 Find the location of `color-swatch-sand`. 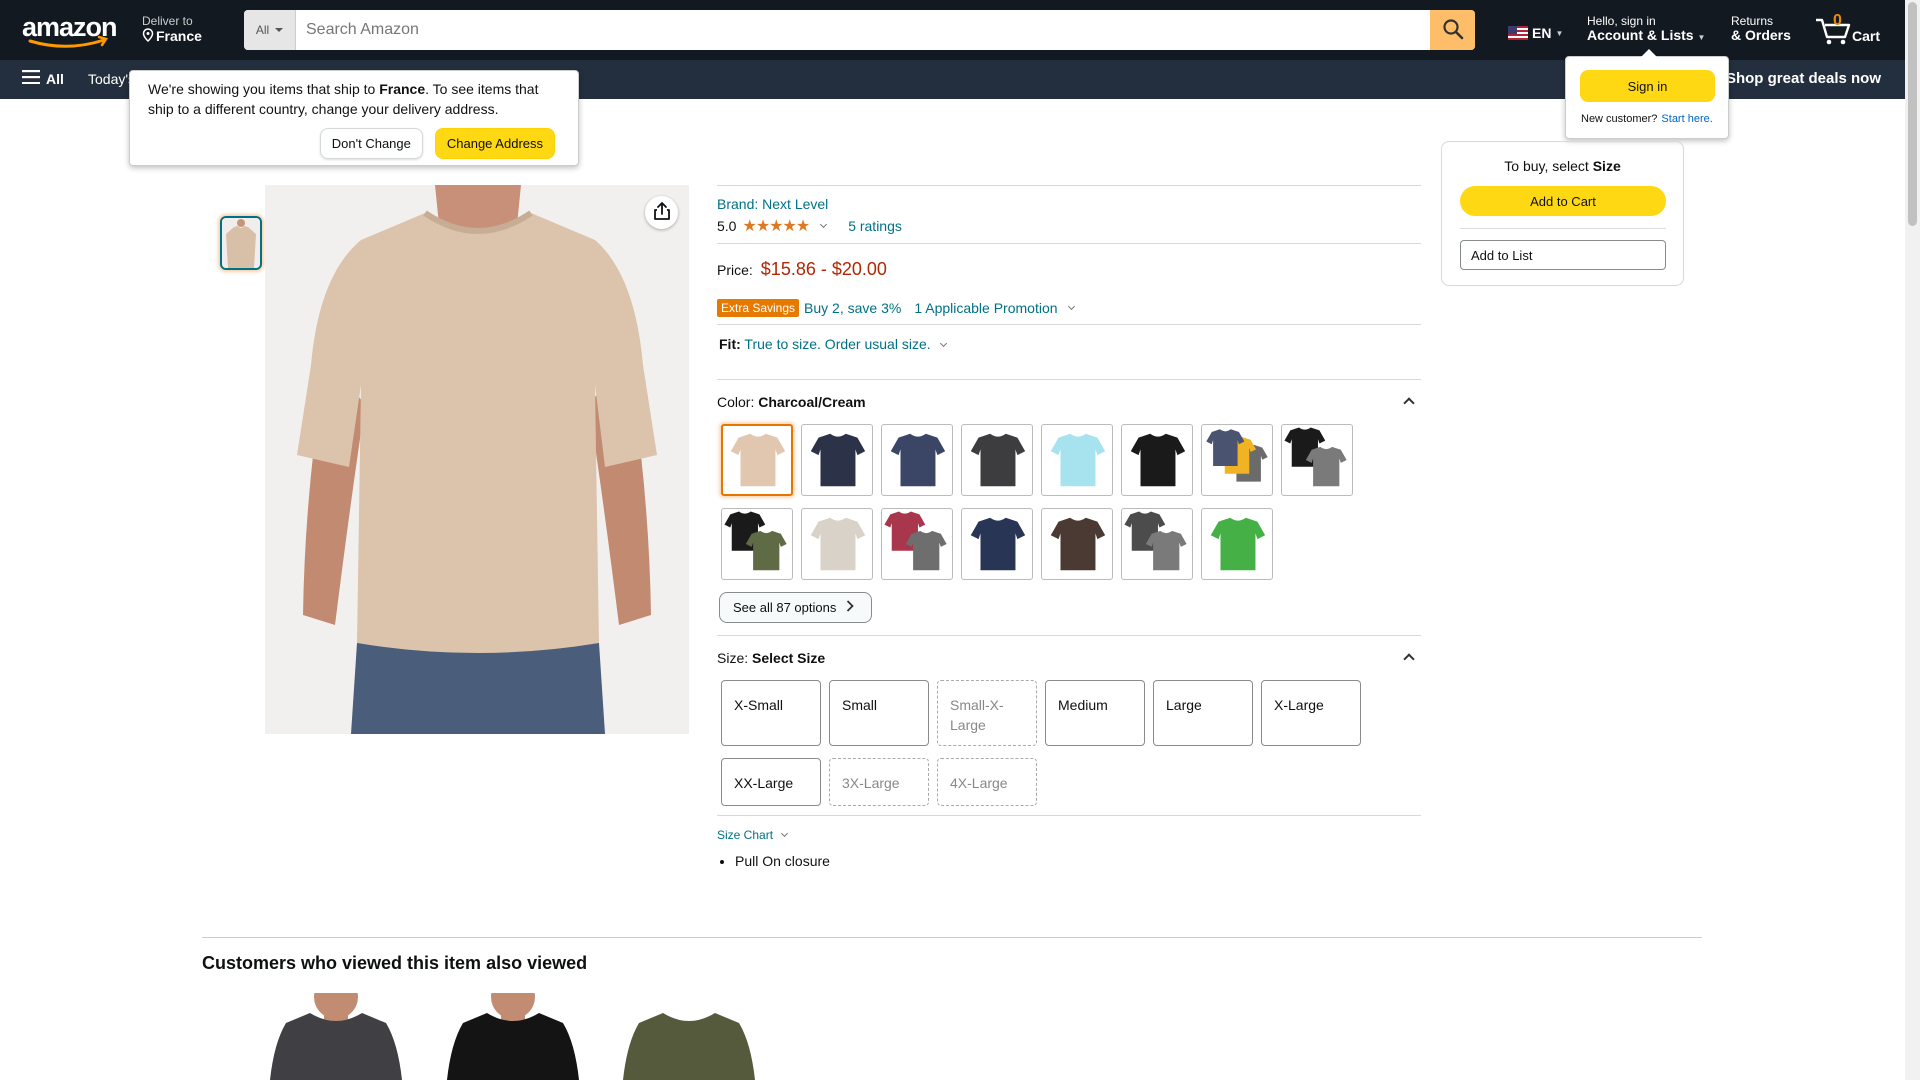

color-swatch-sand is located at coordinates (837, 544).